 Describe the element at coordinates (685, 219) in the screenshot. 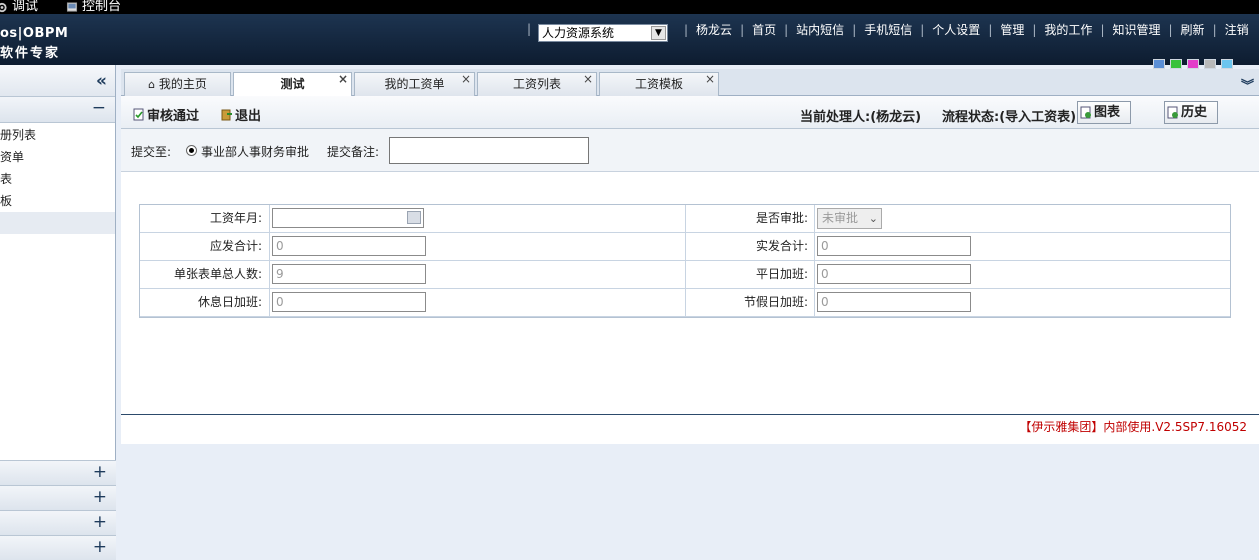

I see `form-row: 工资年月: 是否审批: 未审批 ⌄` at that location.